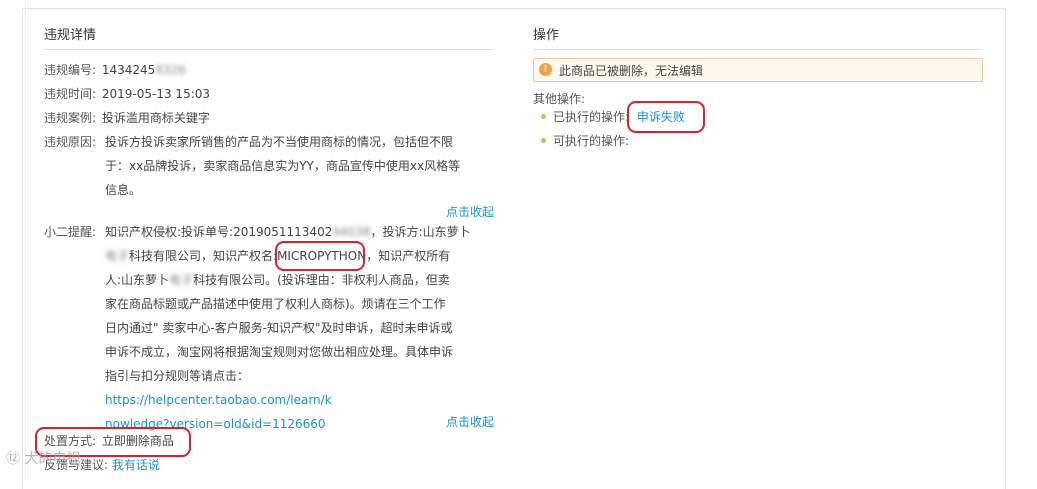 The image size is (1037, 489). Describe the element at coordinates (470, 421) in the screenshot. I see `collapse-tip-link: 点击收起` at that location.